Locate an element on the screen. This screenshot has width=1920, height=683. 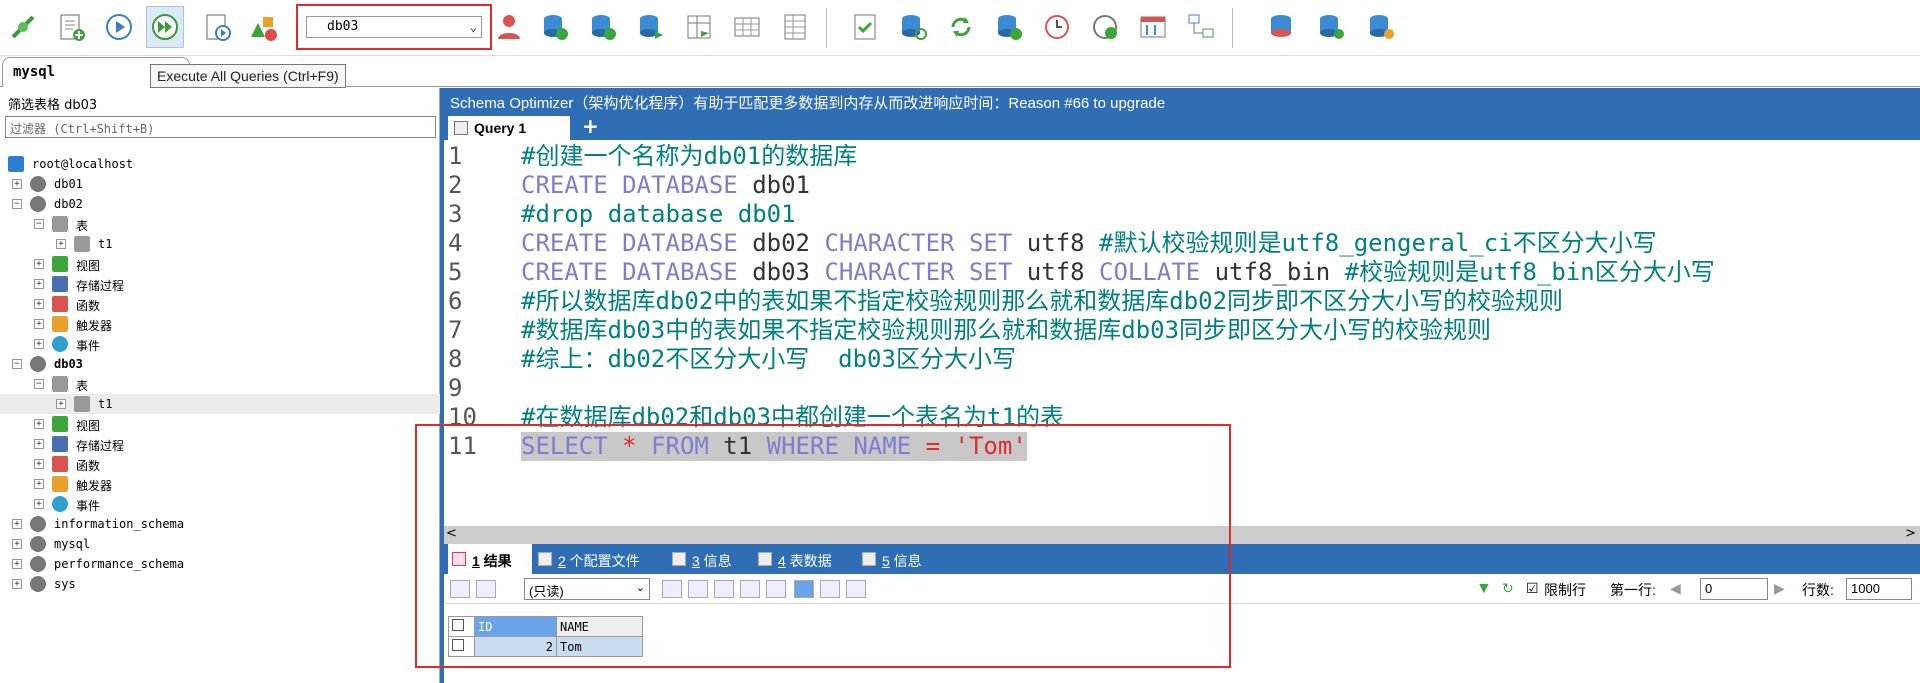
text-view-icon is located at coordinates (856, 589).